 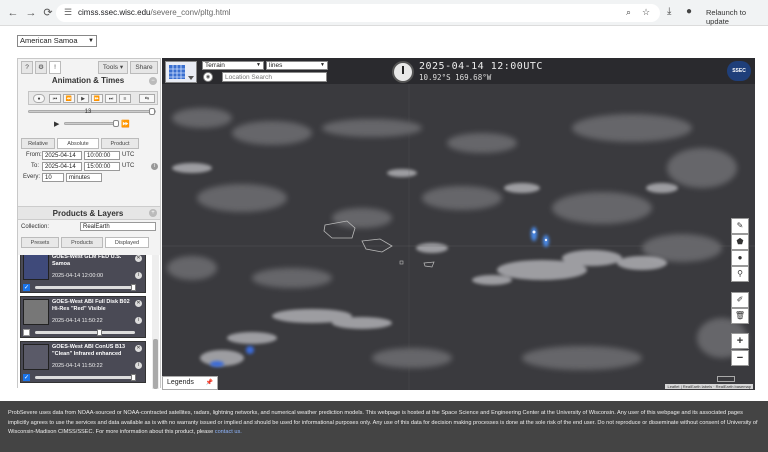 What do you see at coordinates (84, 177) in the screenshot?
I see `every-unit-select: minutes` at bounding box center [84, 177].